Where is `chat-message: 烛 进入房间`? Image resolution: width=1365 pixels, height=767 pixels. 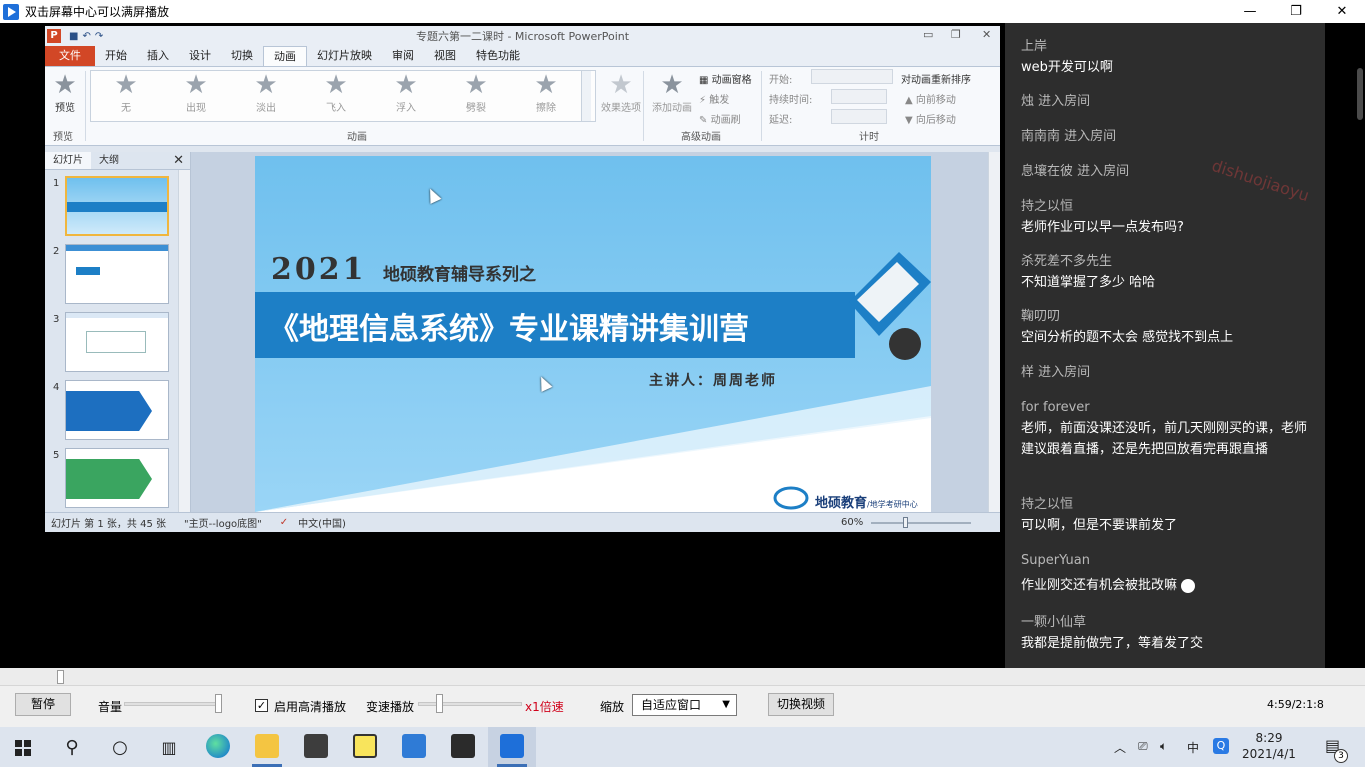
chat-message: 烛 进入房间 is located at coordinates (1166, 102).